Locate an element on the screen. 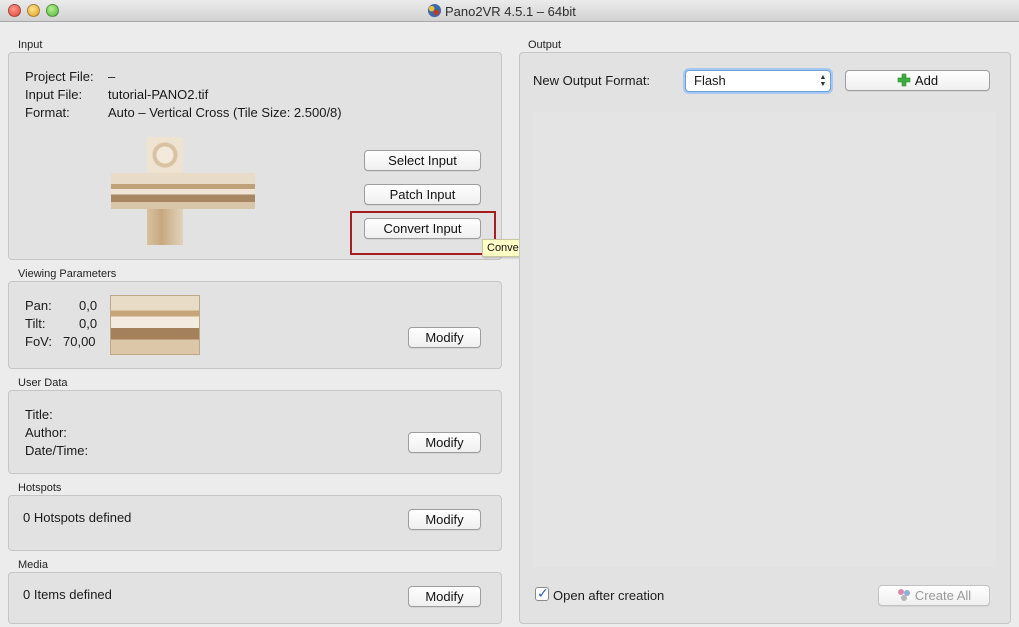 The width and height of the screenshot is (1019, 627). format-label: Format: is located at coordinates (47, 112).